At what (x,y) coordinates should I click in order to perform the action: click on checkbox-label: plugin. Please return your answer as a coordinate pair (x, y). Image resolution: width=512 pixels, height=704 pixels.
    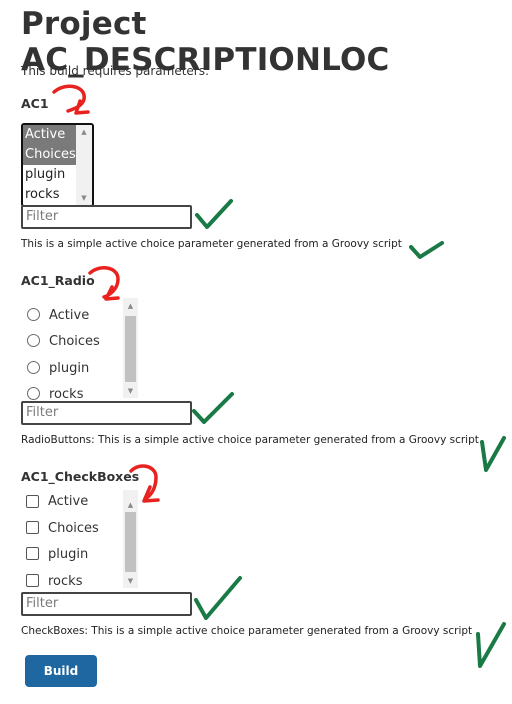
    Looking at the image, I should click on (68, 554).